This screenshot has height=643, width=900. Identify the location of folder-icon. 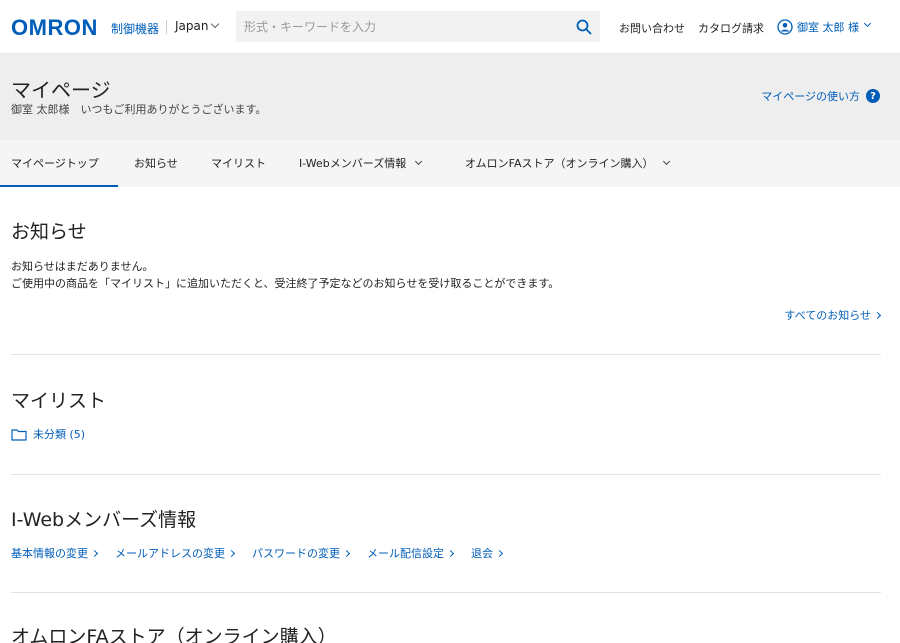
(19, 434).